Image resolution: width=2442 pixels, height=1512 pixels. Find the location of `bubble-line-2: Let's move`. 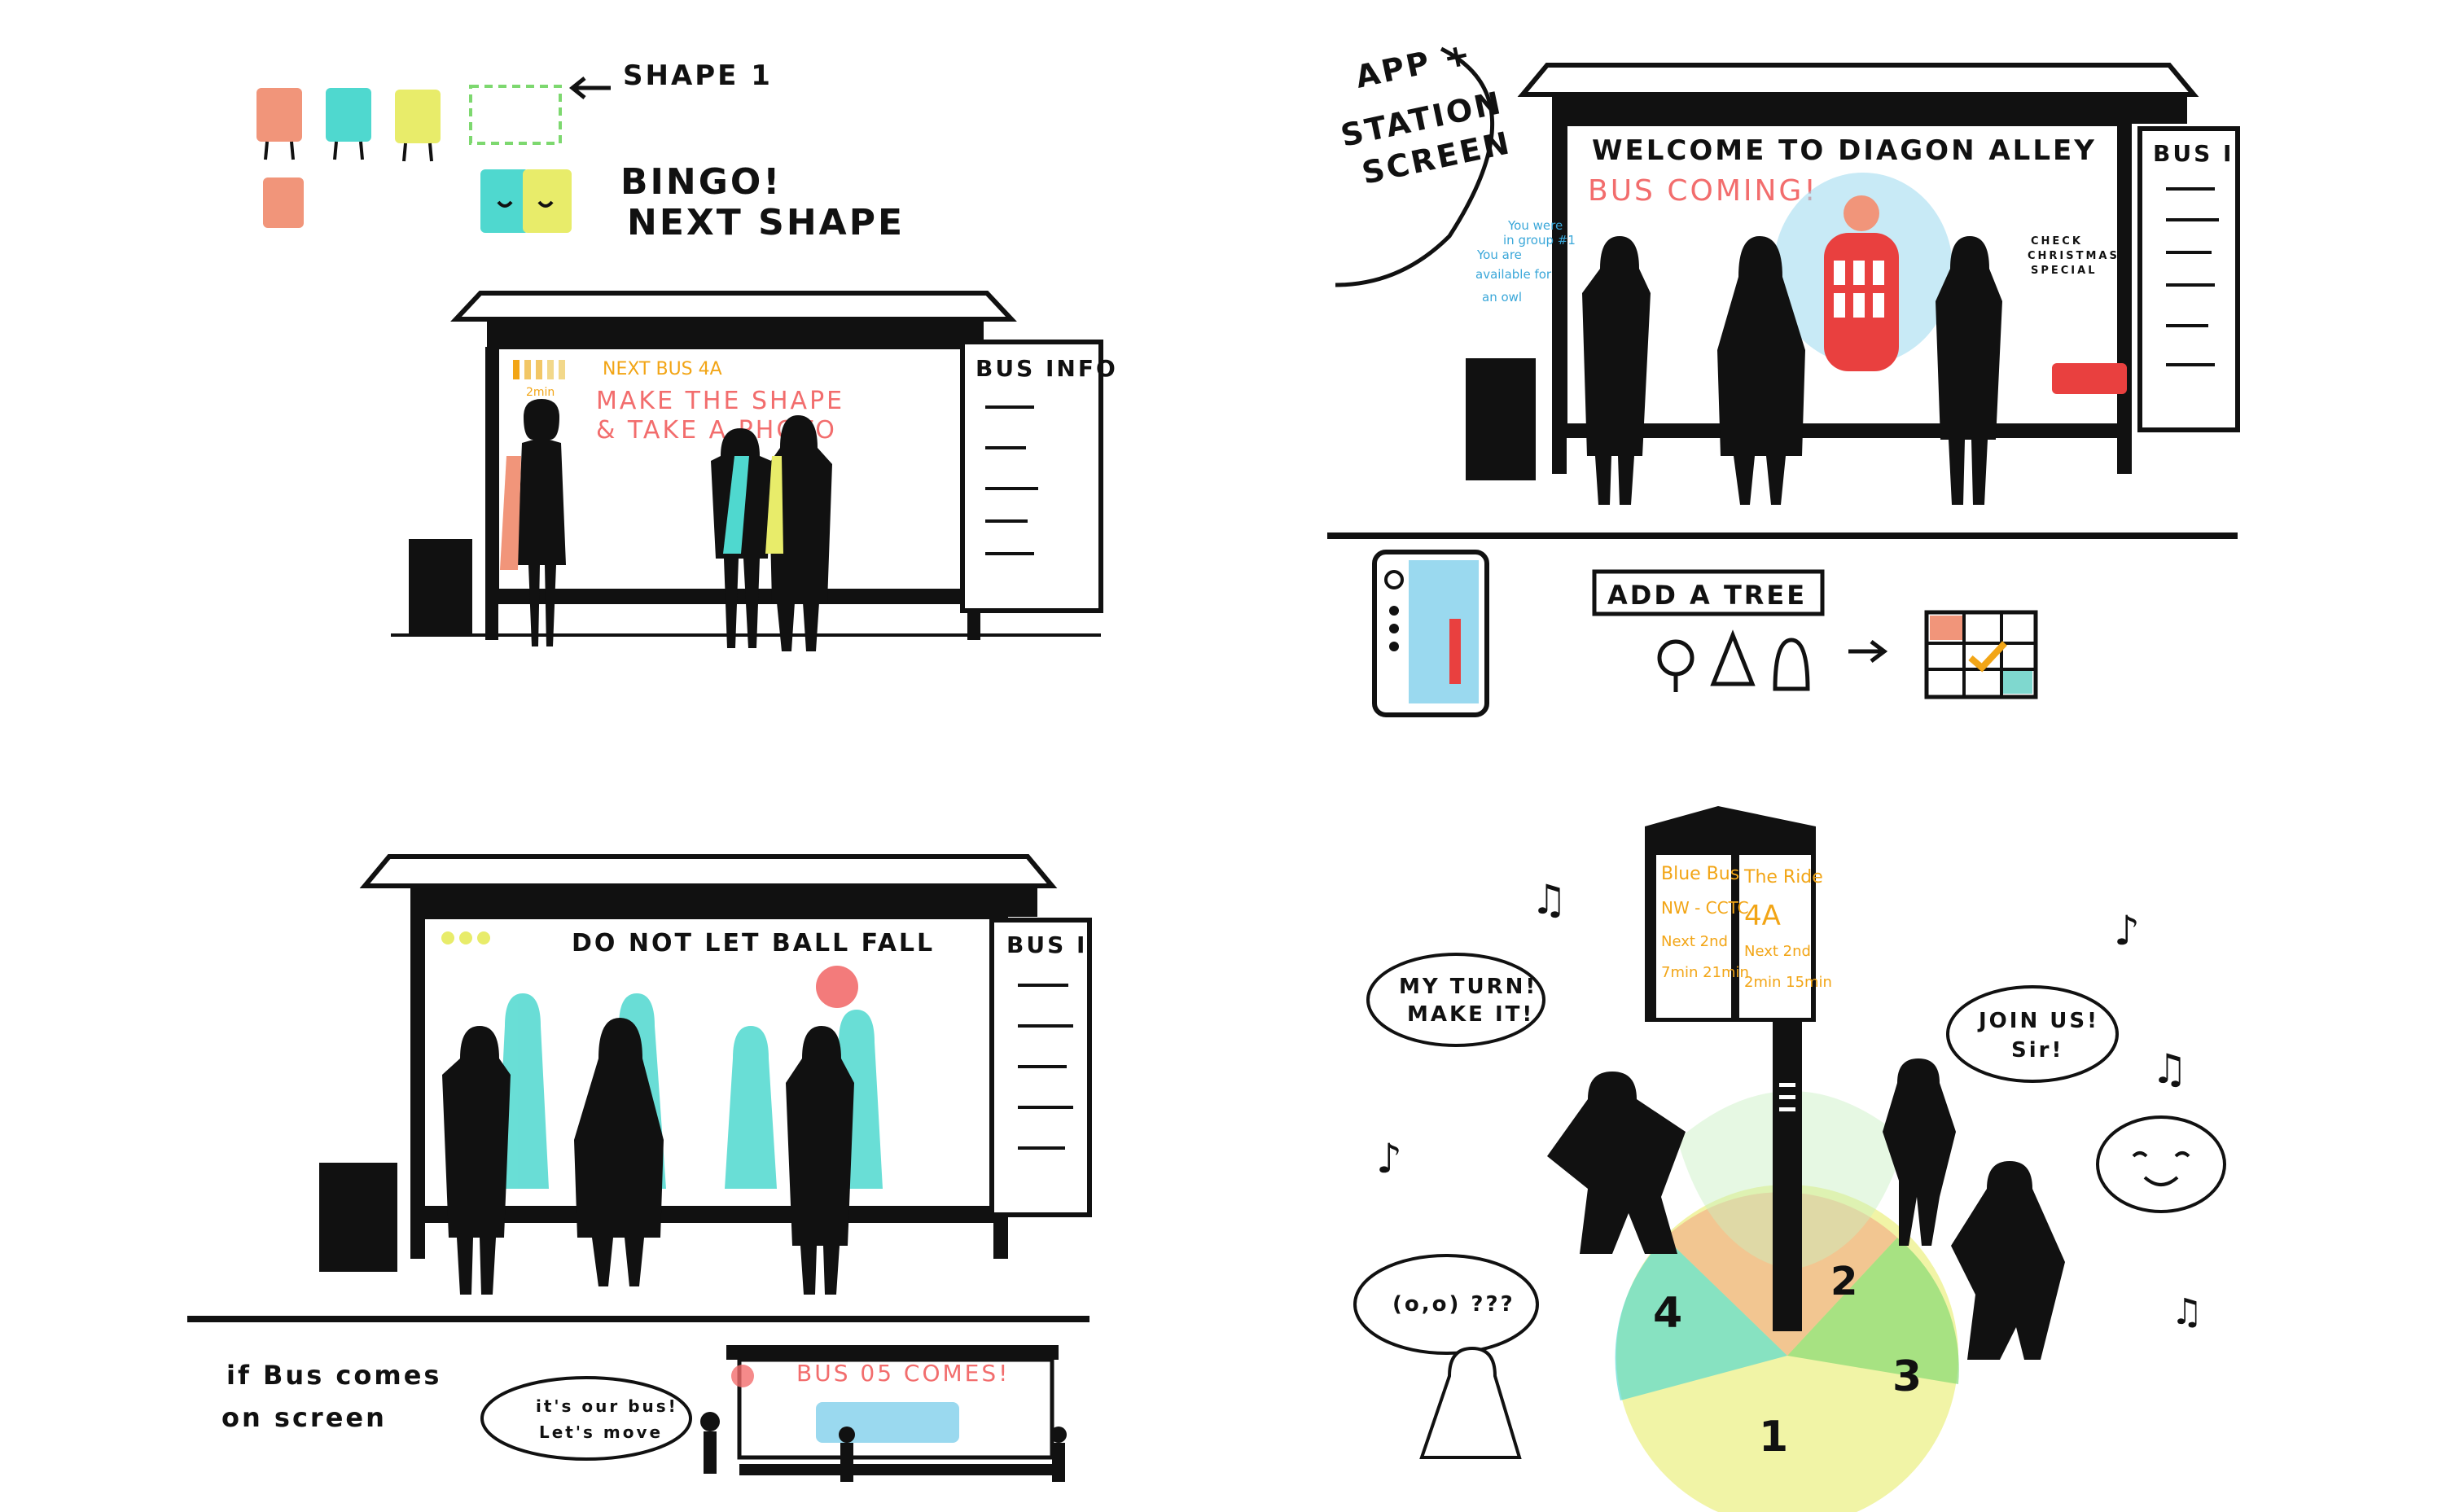

bubble-line-2: Let's move is located at coordinates (601, 1432).